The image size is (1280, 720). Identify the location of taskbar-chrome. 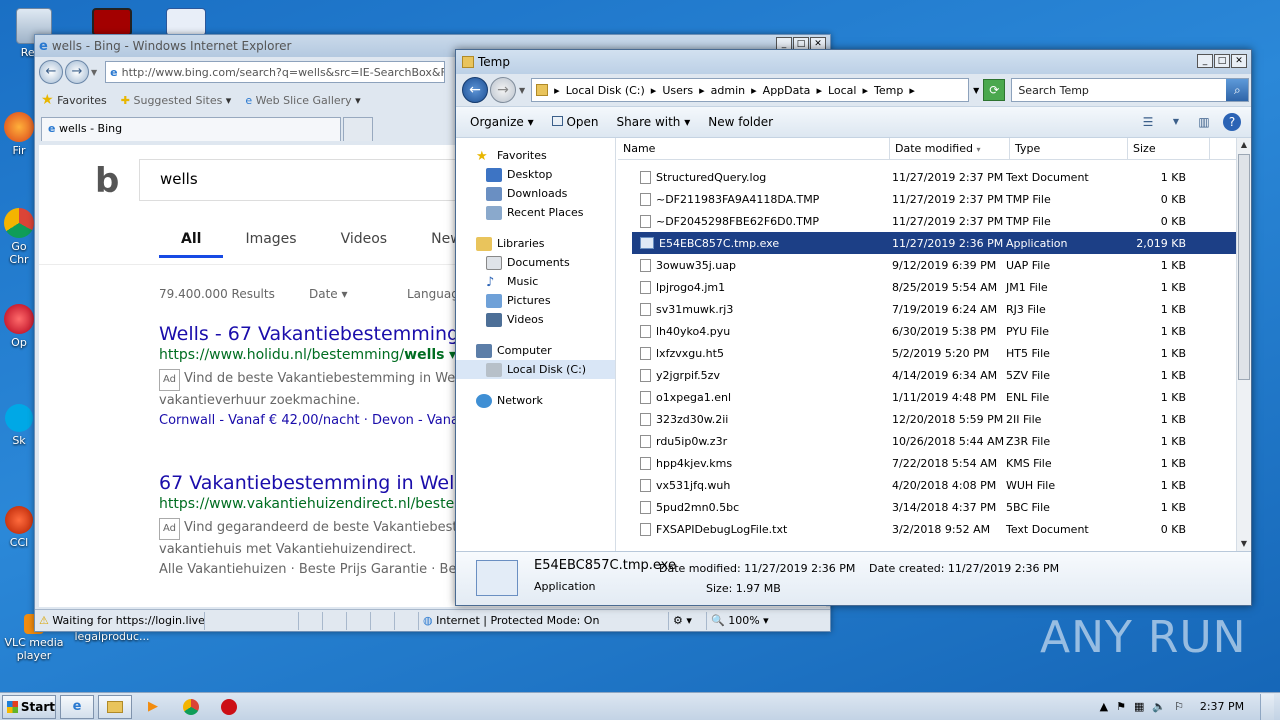
(191, 707).